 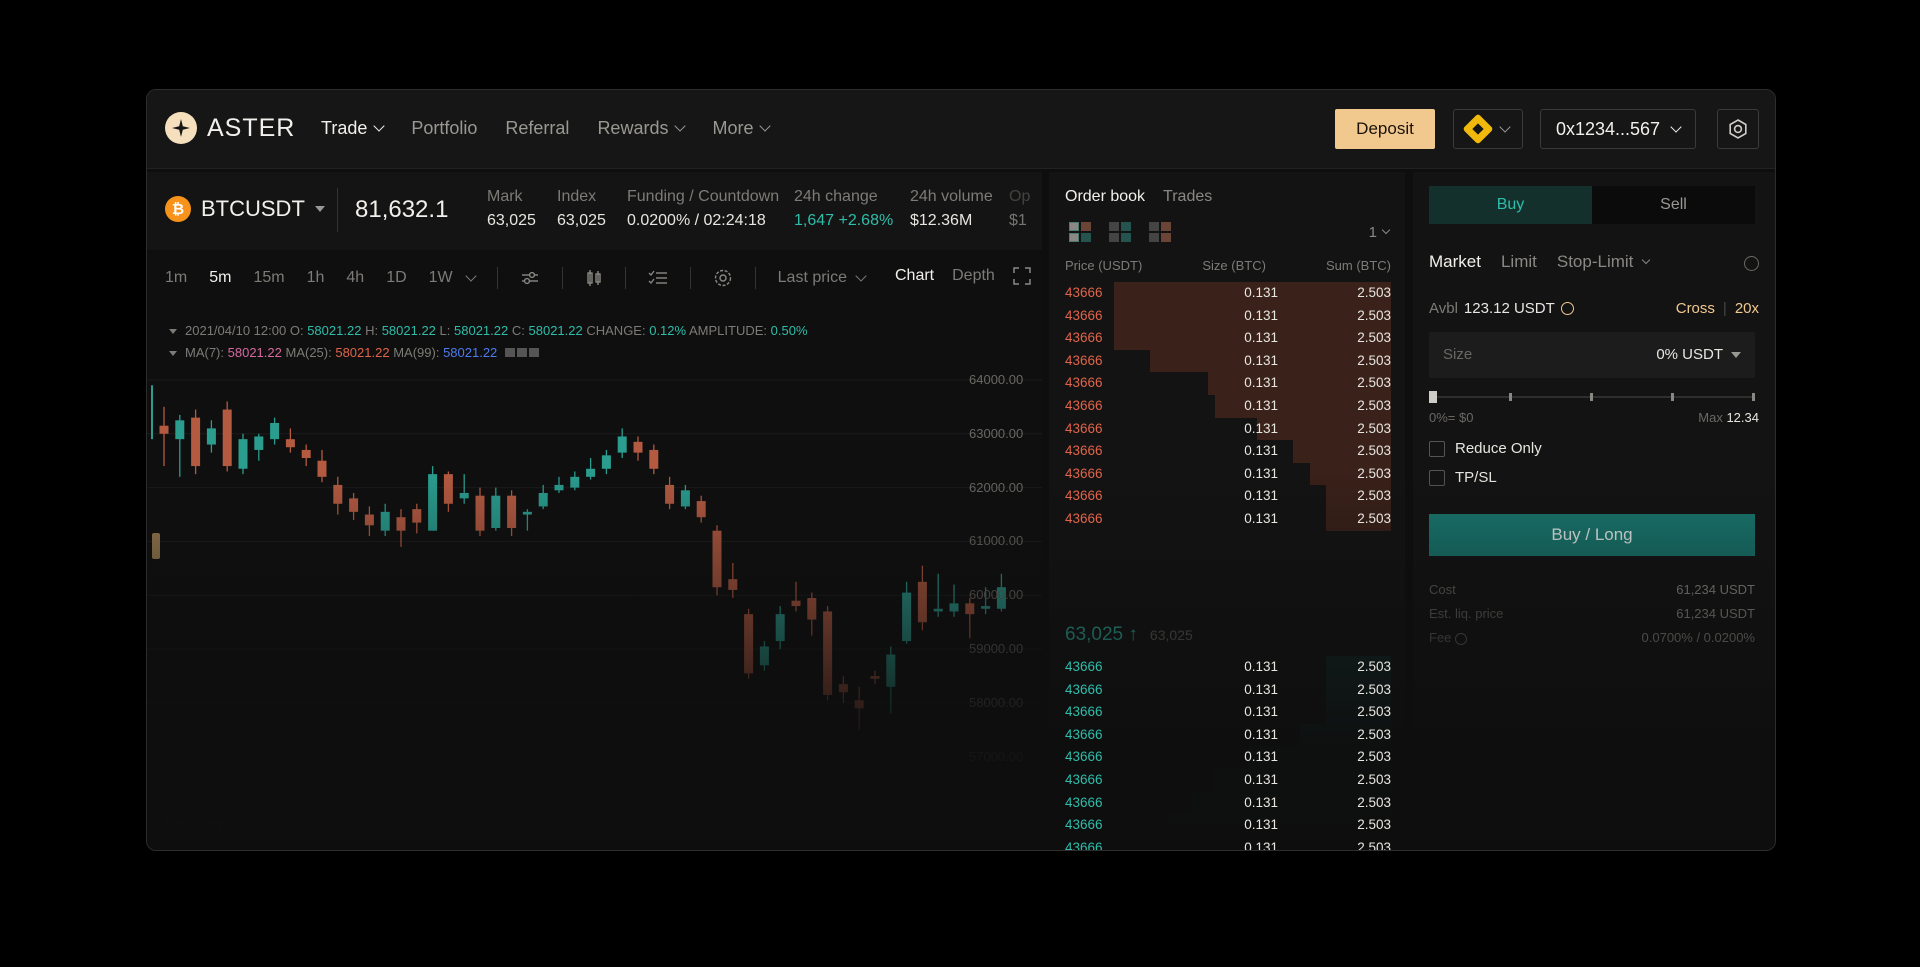 I want to click on drag-handle, so click(x=156, y=546).